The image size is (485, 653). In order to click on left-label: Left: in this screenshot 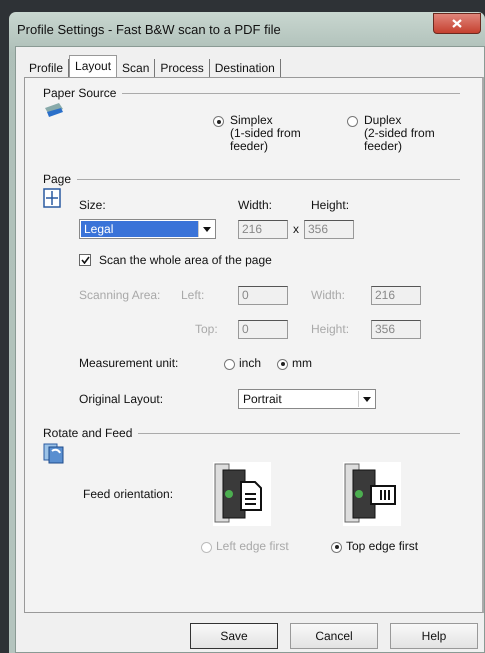, I will do `click(193, 295)`.